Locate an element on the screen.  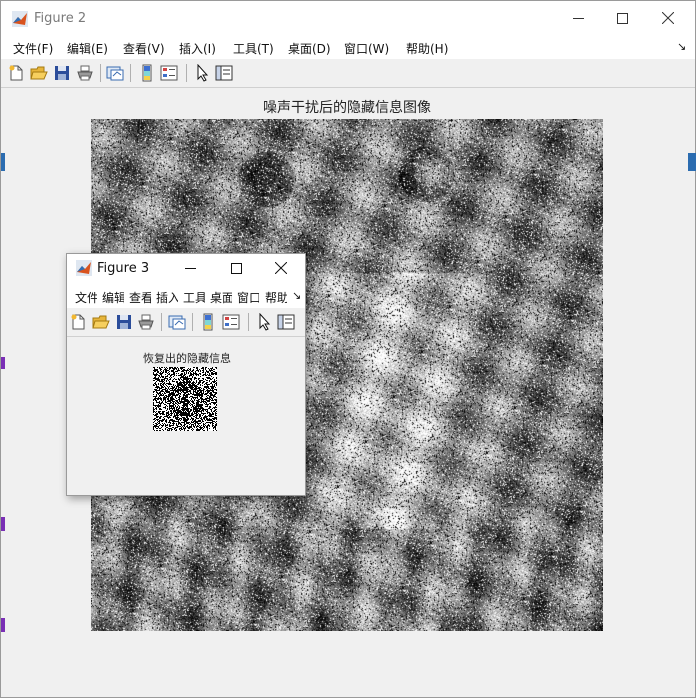
menu-edit: 编辑 is located at coordinates (113, 297).